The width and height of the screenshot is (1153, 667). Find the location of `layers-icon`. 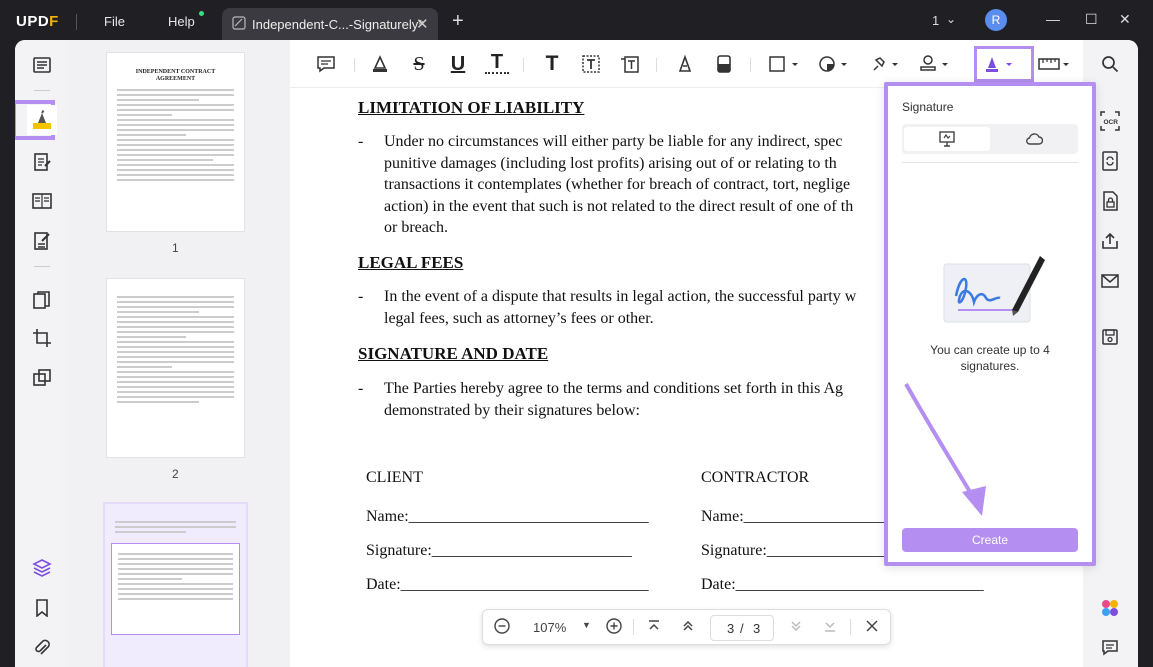

layers-icon is located at coordinates (42, 568).